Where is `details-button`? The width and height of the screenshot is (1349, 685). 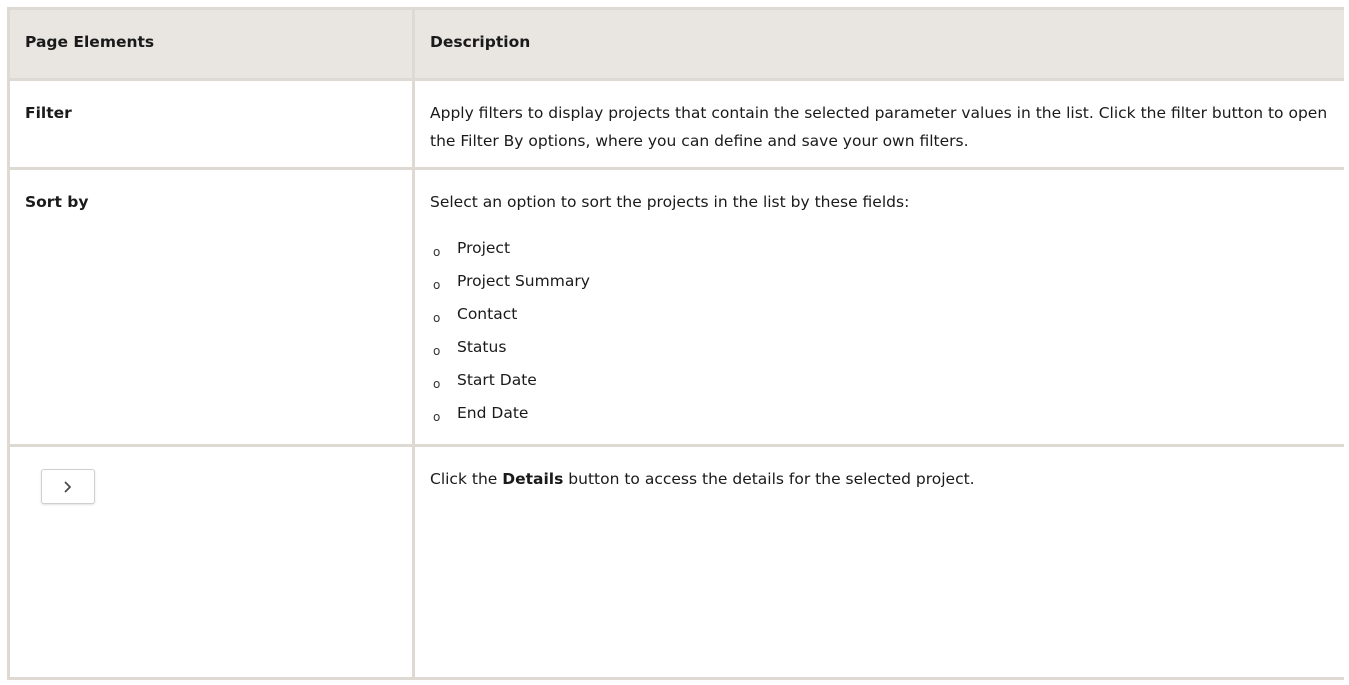
details-button is located at coordinates (68, 486).